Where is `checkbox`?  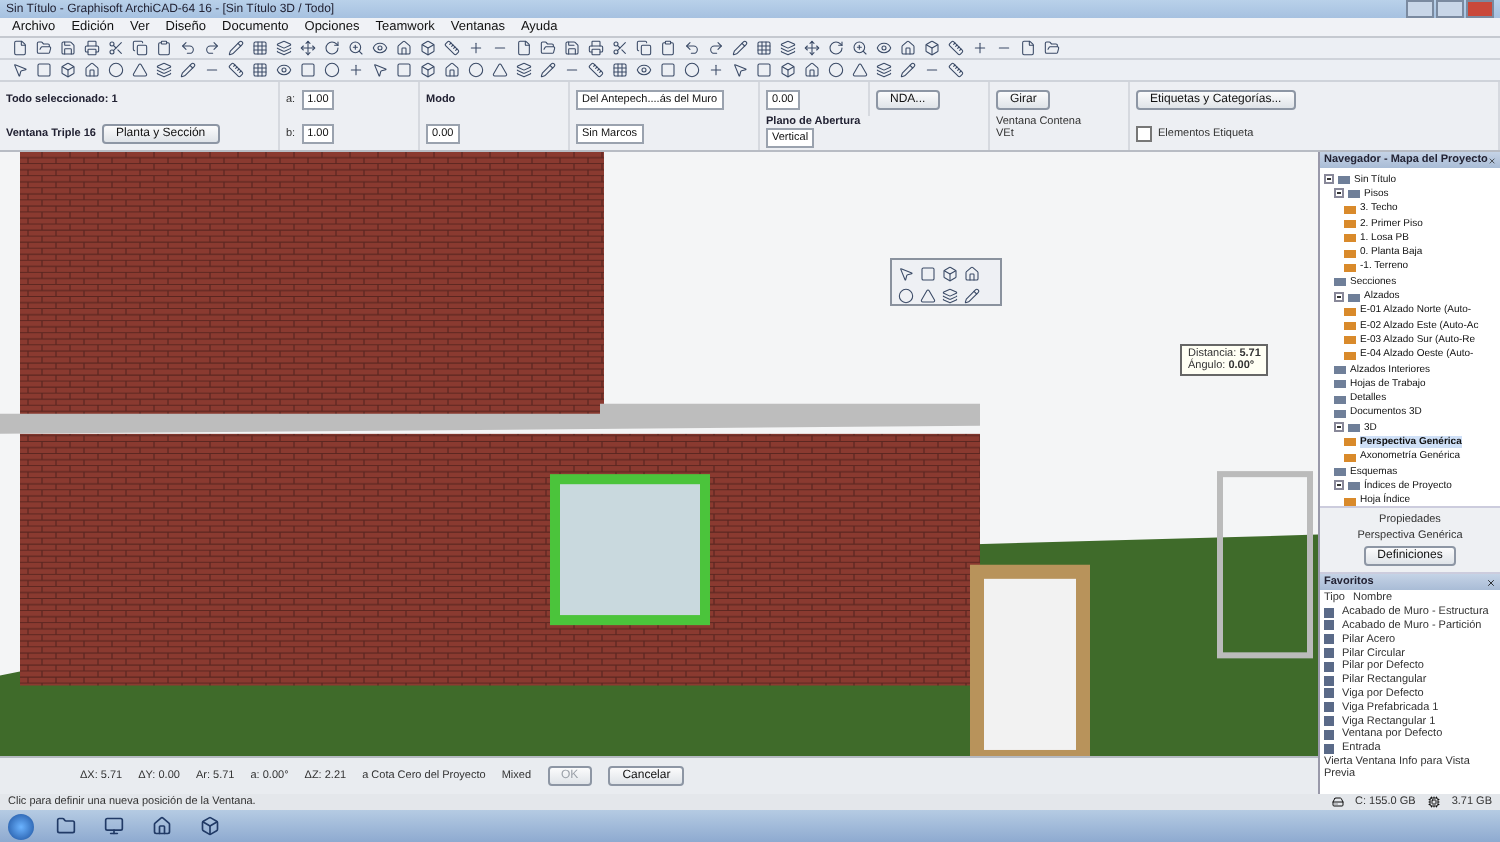
checkbox is located at coordinates (1144, 133).